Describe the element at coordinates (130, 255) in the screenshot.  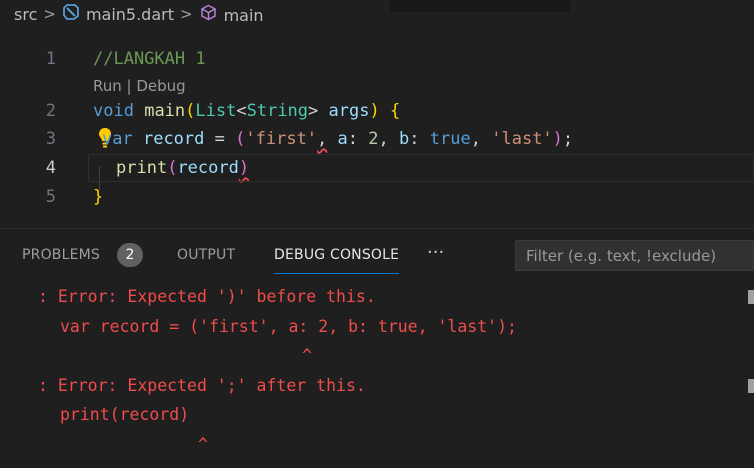
I see `problems-count-badge: 2` at that location.